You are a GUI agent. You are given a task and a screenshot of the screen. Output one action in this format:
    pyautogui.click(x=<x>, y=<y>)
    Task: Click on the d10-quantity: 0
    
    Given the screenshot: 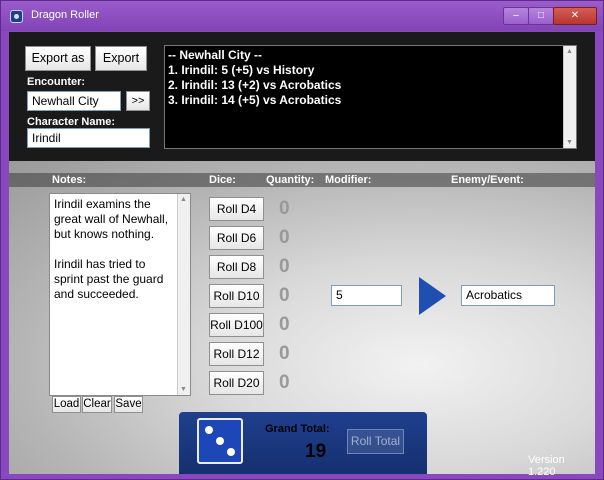 What is the action you would take?
    pyautogui.click(x=284, y=295)
    